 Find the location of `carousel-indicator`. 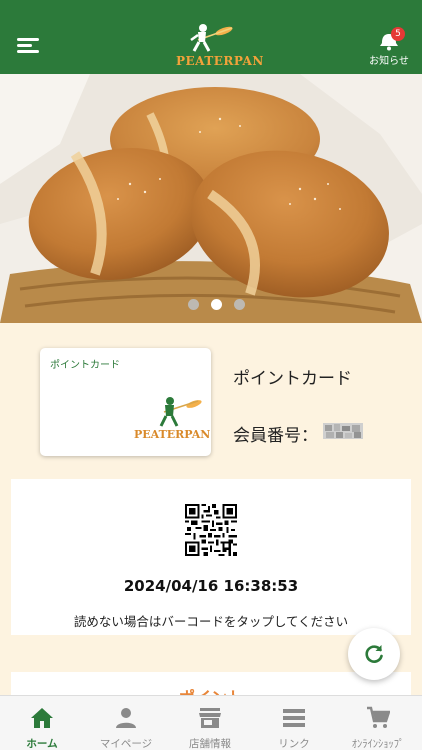

carousel-indicator is located at coordinates (211, 305).